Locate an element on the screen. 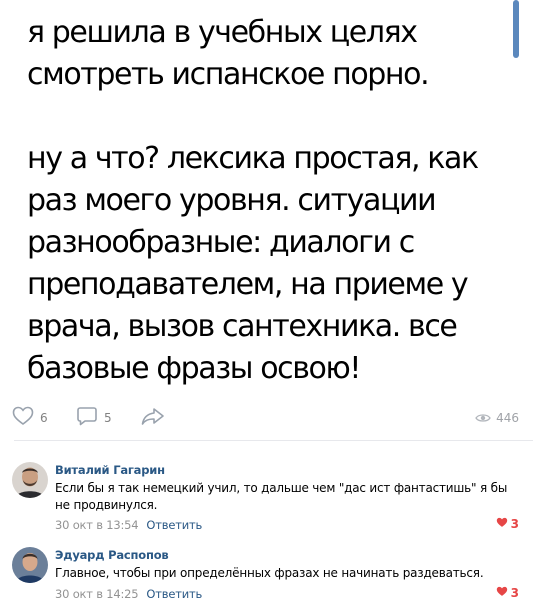 This screenshot has height=606, width=533. comment-meta: 30 окт в 13:54 Ответить is located at coordinates (128, 525).